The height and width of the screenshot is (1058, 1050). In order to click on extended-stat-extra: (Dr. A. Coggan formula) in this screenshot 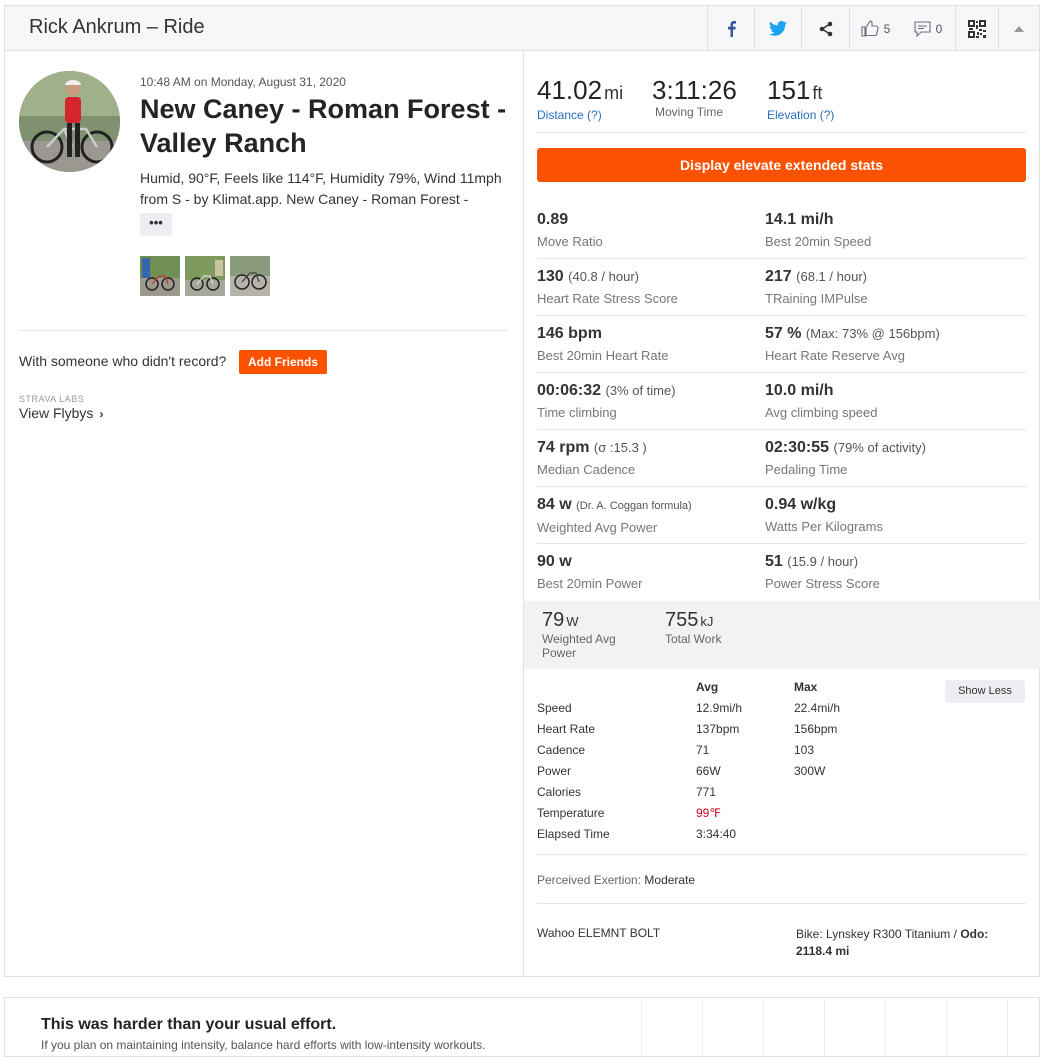, I will do `click(634, 506)`.